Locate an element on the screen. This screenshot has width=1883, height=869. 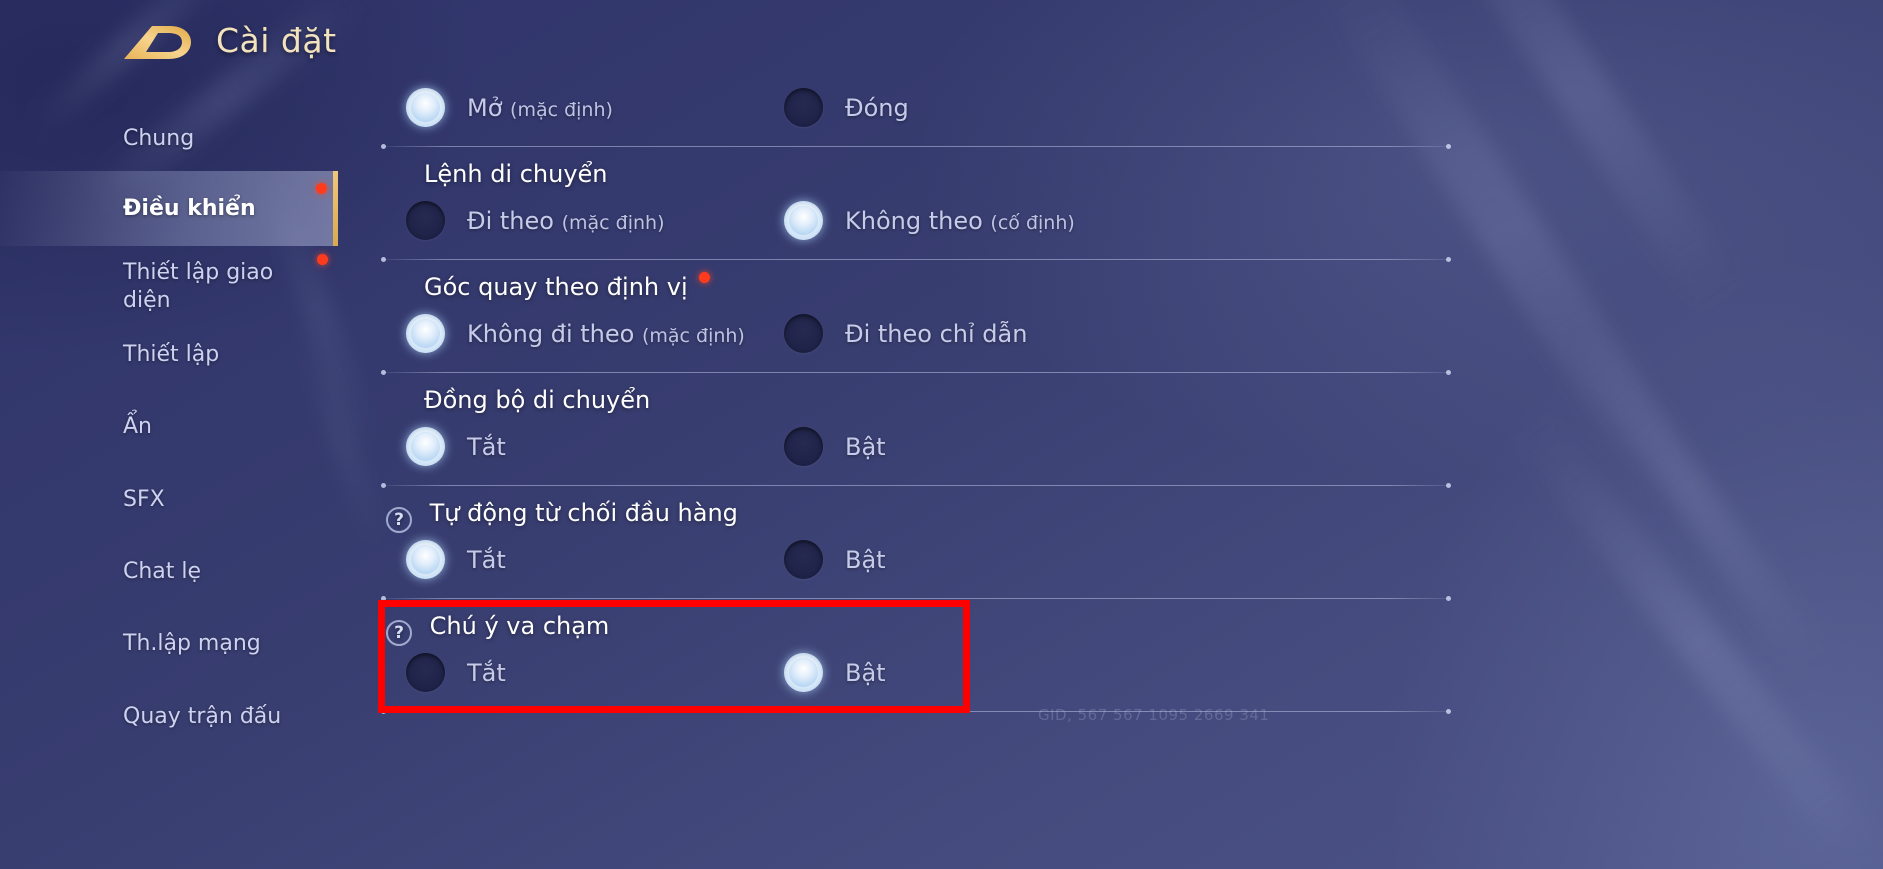
option-label: Mở (mặc định) is located at coordinates (540, 107).